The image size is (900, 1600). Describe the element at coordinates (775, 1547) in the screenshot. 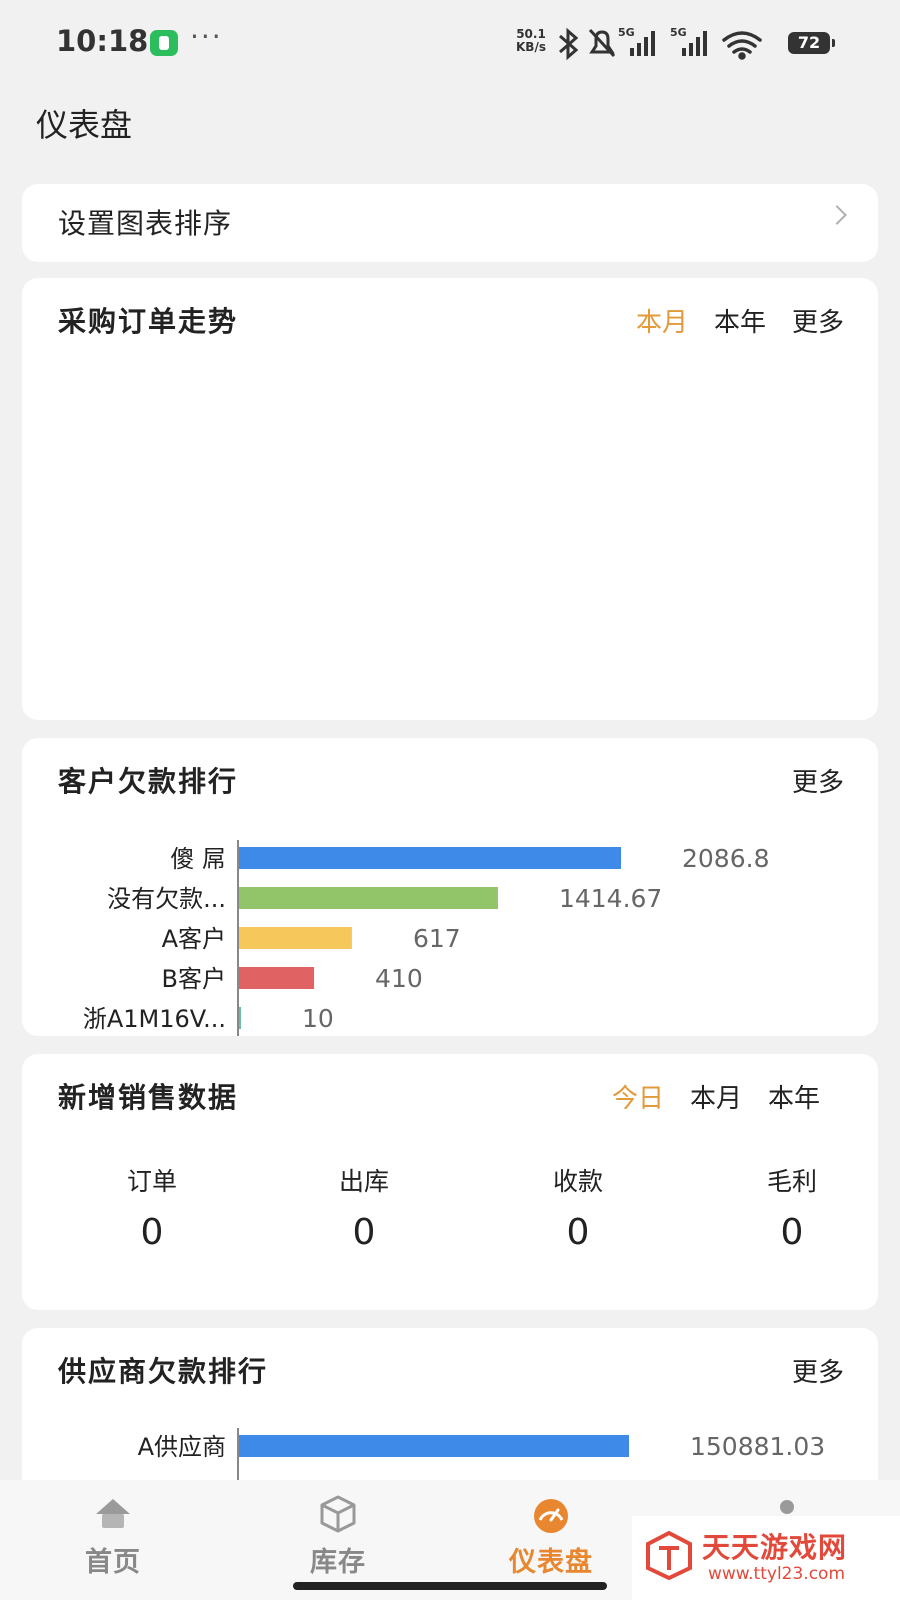

I see `watermark-title: 天天游戏网` at that location.